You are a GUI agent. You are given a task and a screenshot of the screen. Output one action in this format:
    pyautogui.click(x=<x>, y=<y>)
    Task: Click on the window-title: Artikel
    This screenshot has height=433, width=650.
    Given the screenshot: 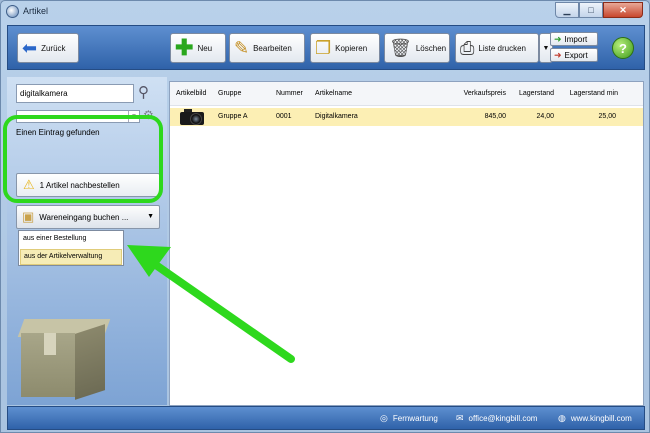 What is the action you would take?
    pyautogui.click(x=36, y=11)
    